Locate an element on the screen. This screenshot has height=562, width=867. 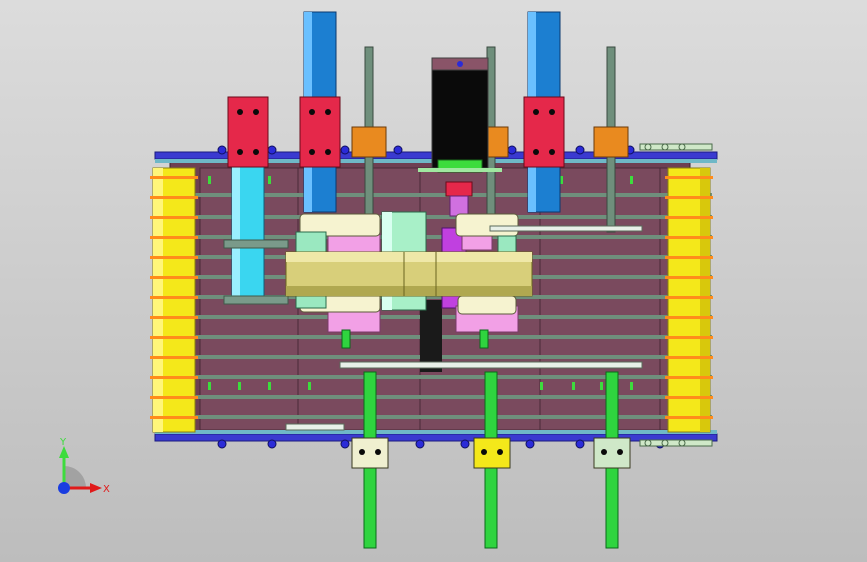
right-roller-stack is located at coordinates (689, 300).